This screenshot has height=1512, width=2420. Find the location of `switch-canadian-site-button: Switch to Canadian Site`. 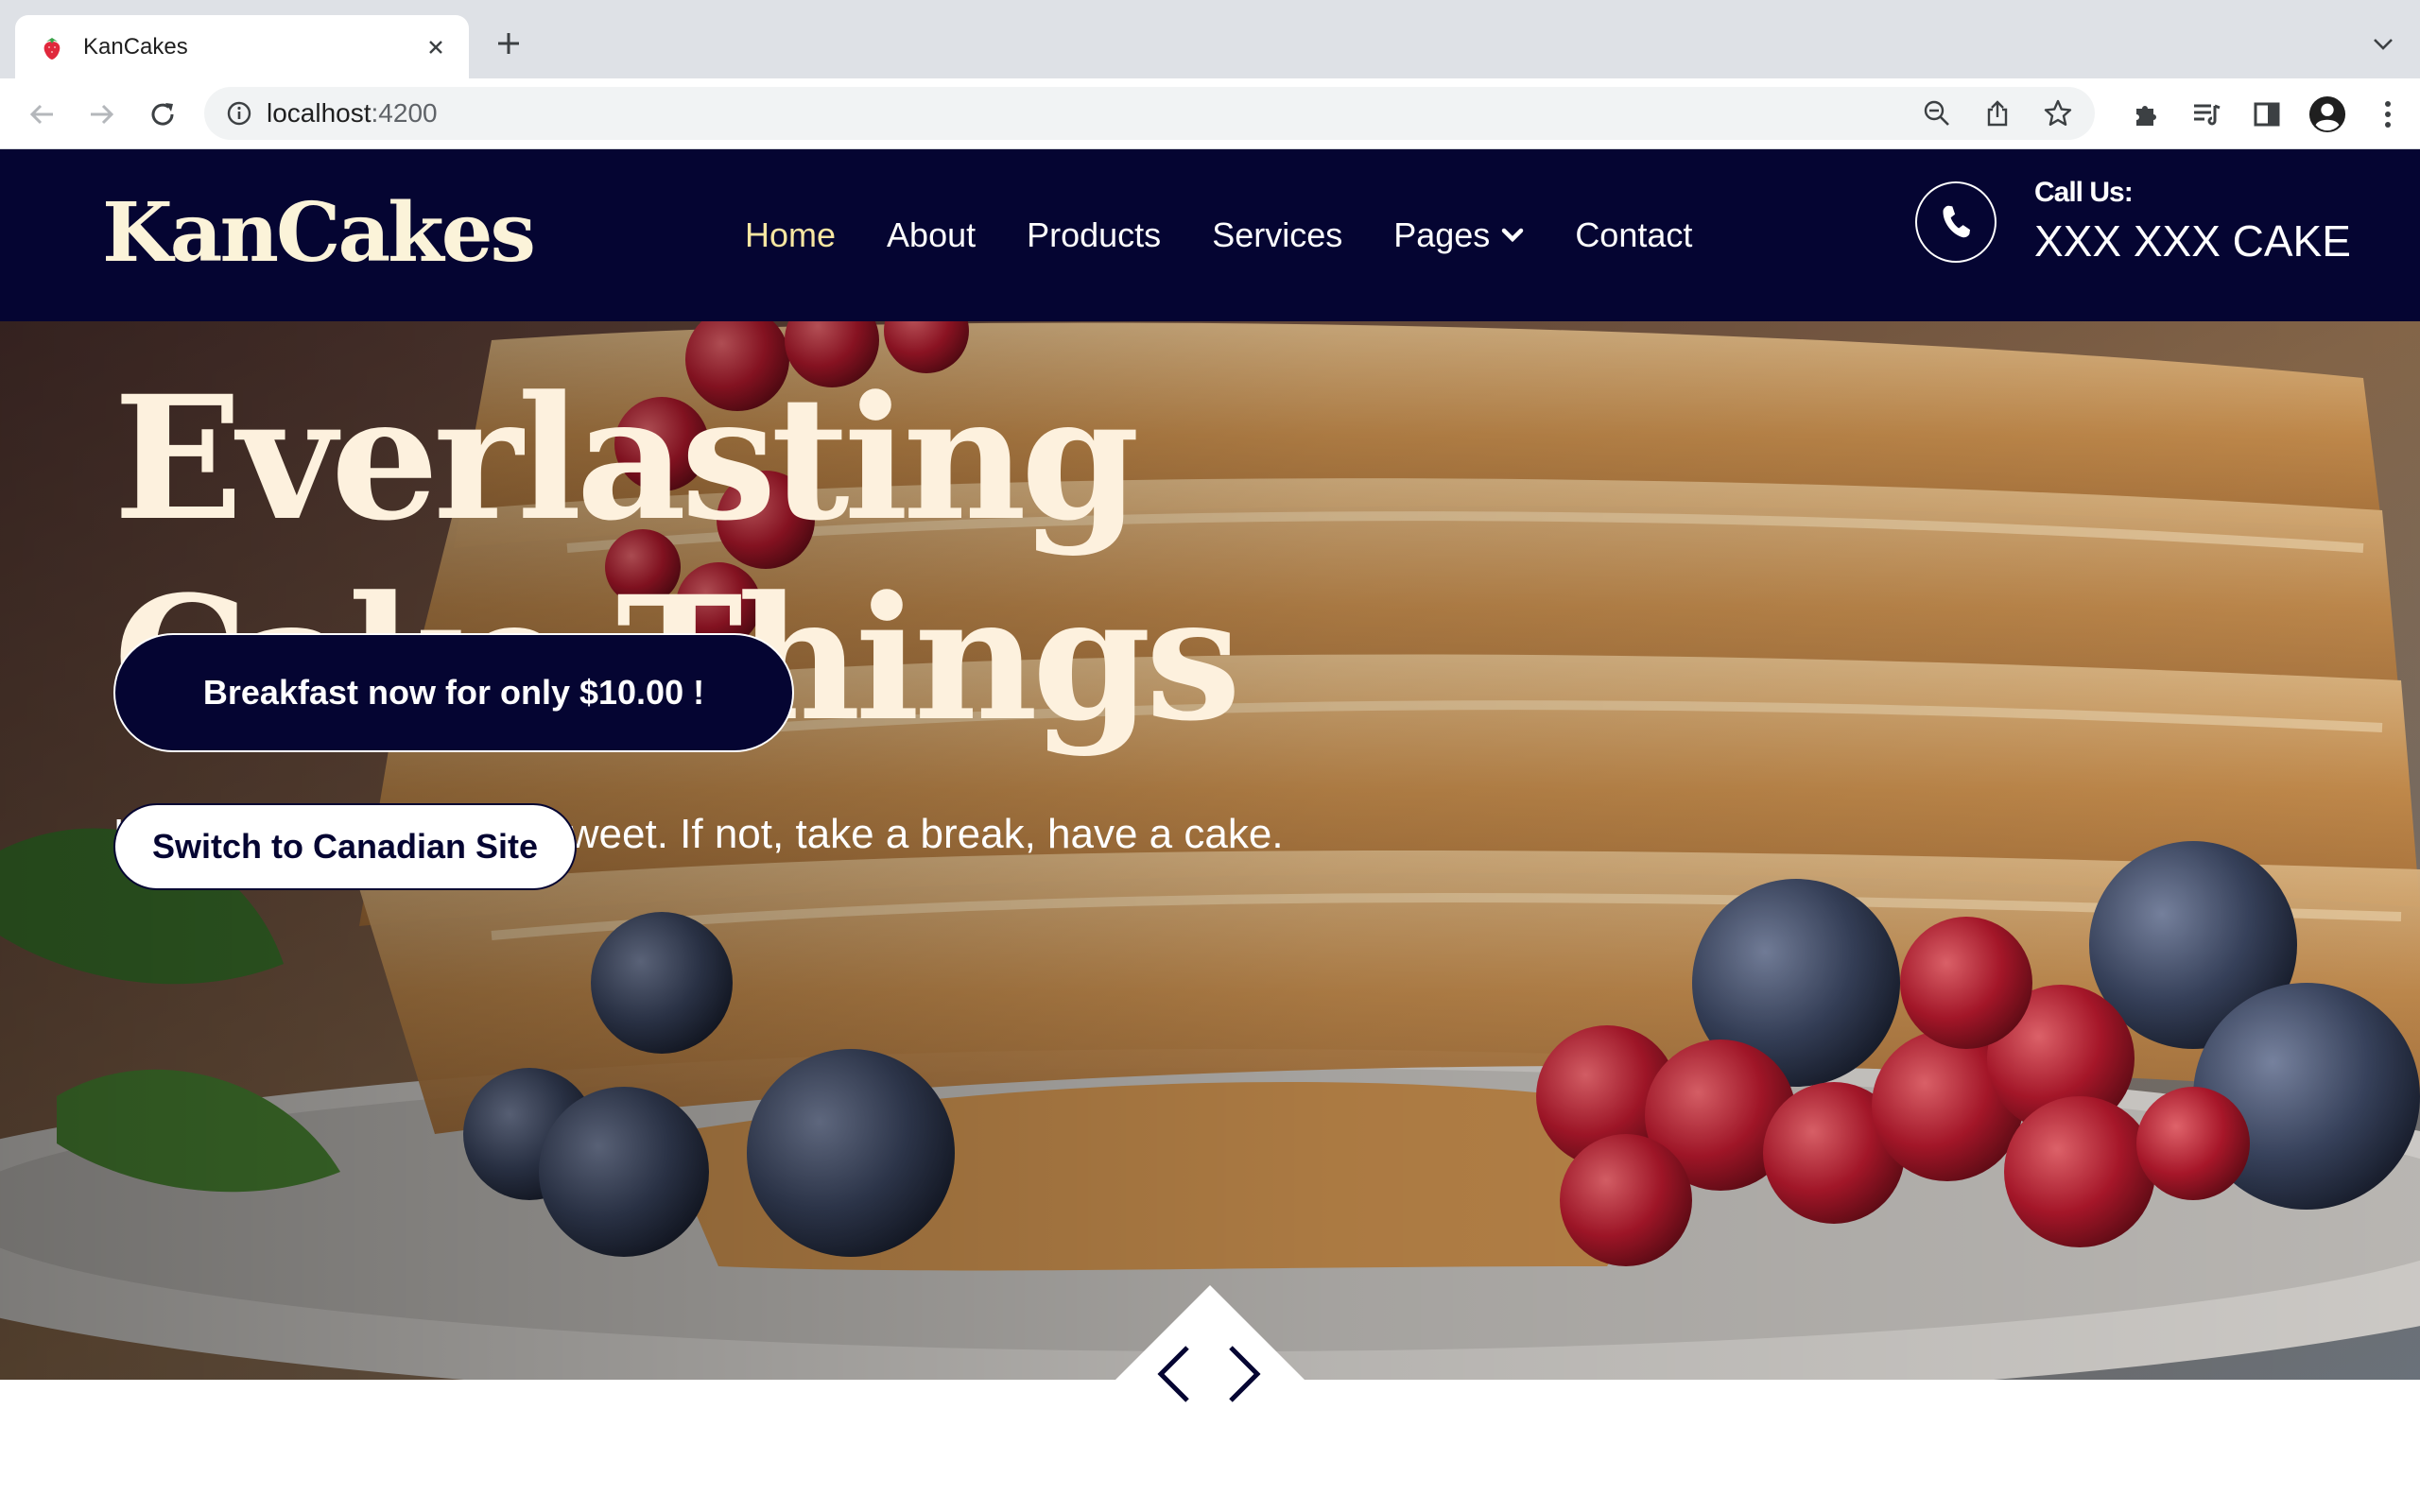

switch-canadian-site-button: Switch to Canadian Site is located at coordinates (345, 846).